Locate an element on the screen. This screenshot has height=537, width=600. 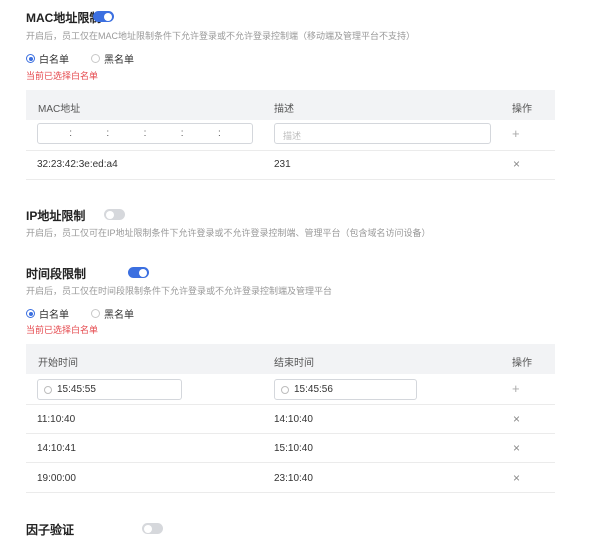
time-radio-whitelist: 白名单 is located at coordinates (47, 313).